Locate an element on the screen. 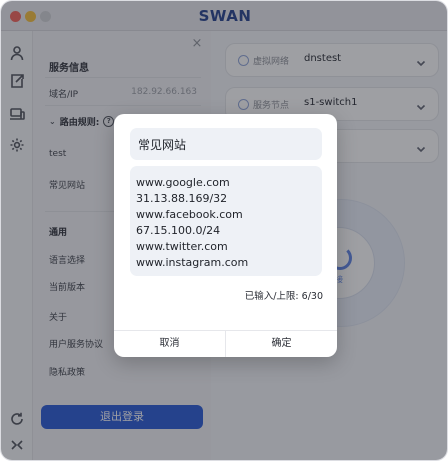  rule-entry-line: www.instagram.com is located at coordinates (192, 262).